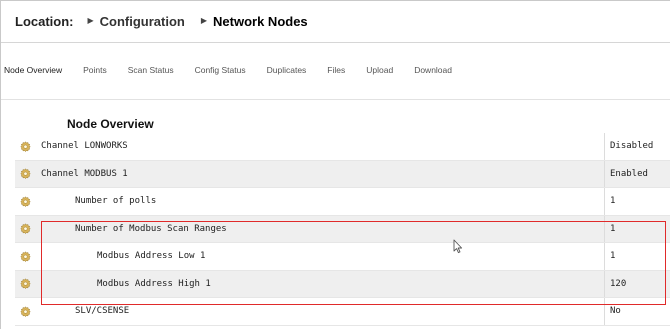 This screenshot has height=329, width=670. I want to click on row-label: Channel MODBUS 1, so click(84, 173).